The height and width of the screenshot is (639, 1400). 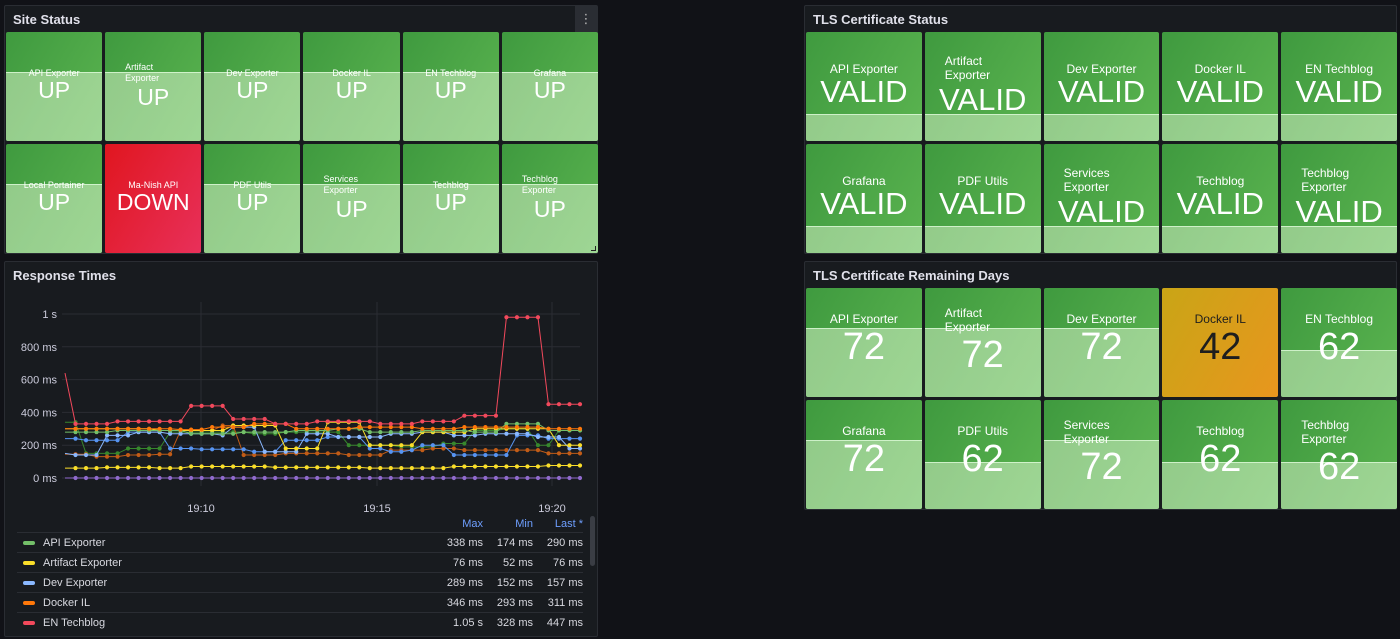 What do you see at coordinates (508, 525) in the screenshot?
I see `legend-header-min: Min` at bounding box center [508, 525].